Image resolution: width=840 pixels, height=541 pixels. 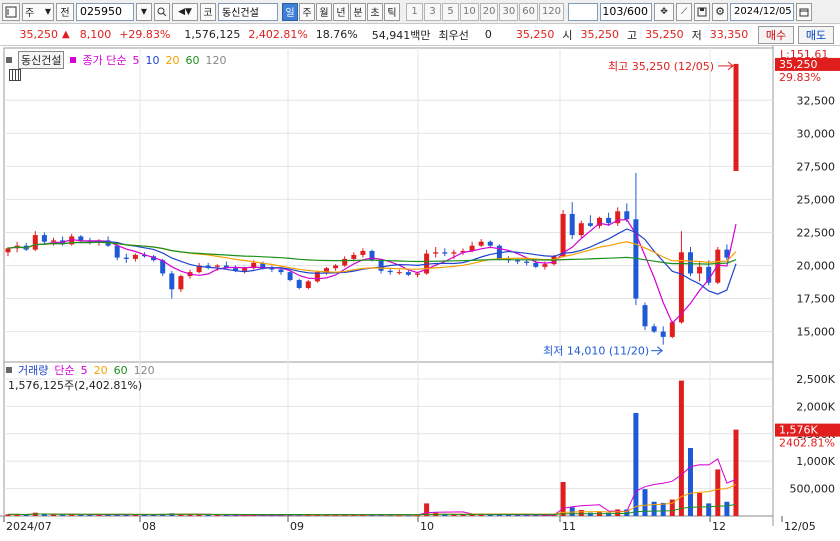 What do you see at coordinates (664, 11) in the screenshot?
I see `zoom-icon: ✥` at bounding box center [664, 11].